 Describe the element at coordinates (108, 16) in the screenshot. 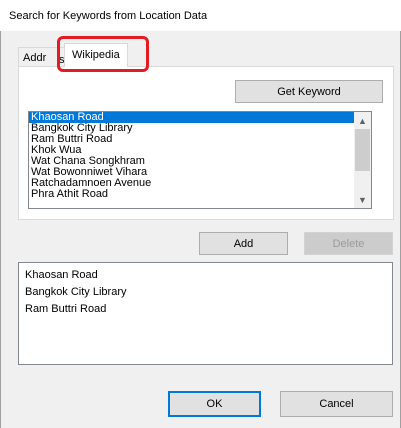

I see `window-title: Search for Keywords from Location Data` at that location.